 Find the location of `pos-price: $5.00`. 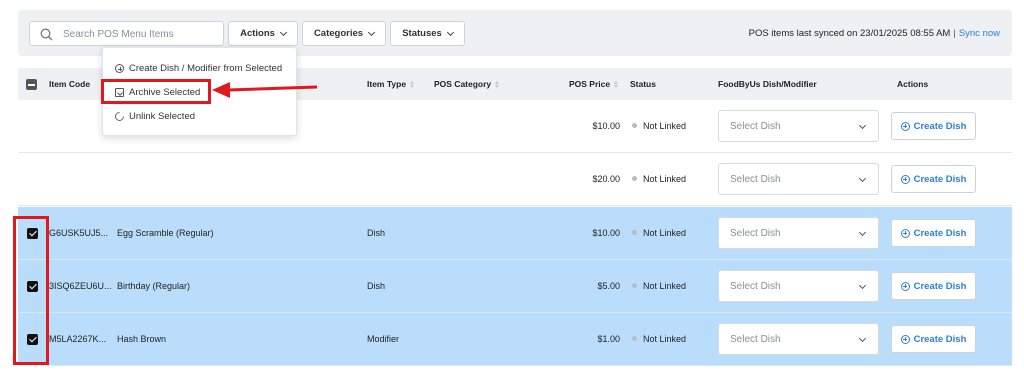

pos-price: $5.00 is located at coordinates (608, 286).